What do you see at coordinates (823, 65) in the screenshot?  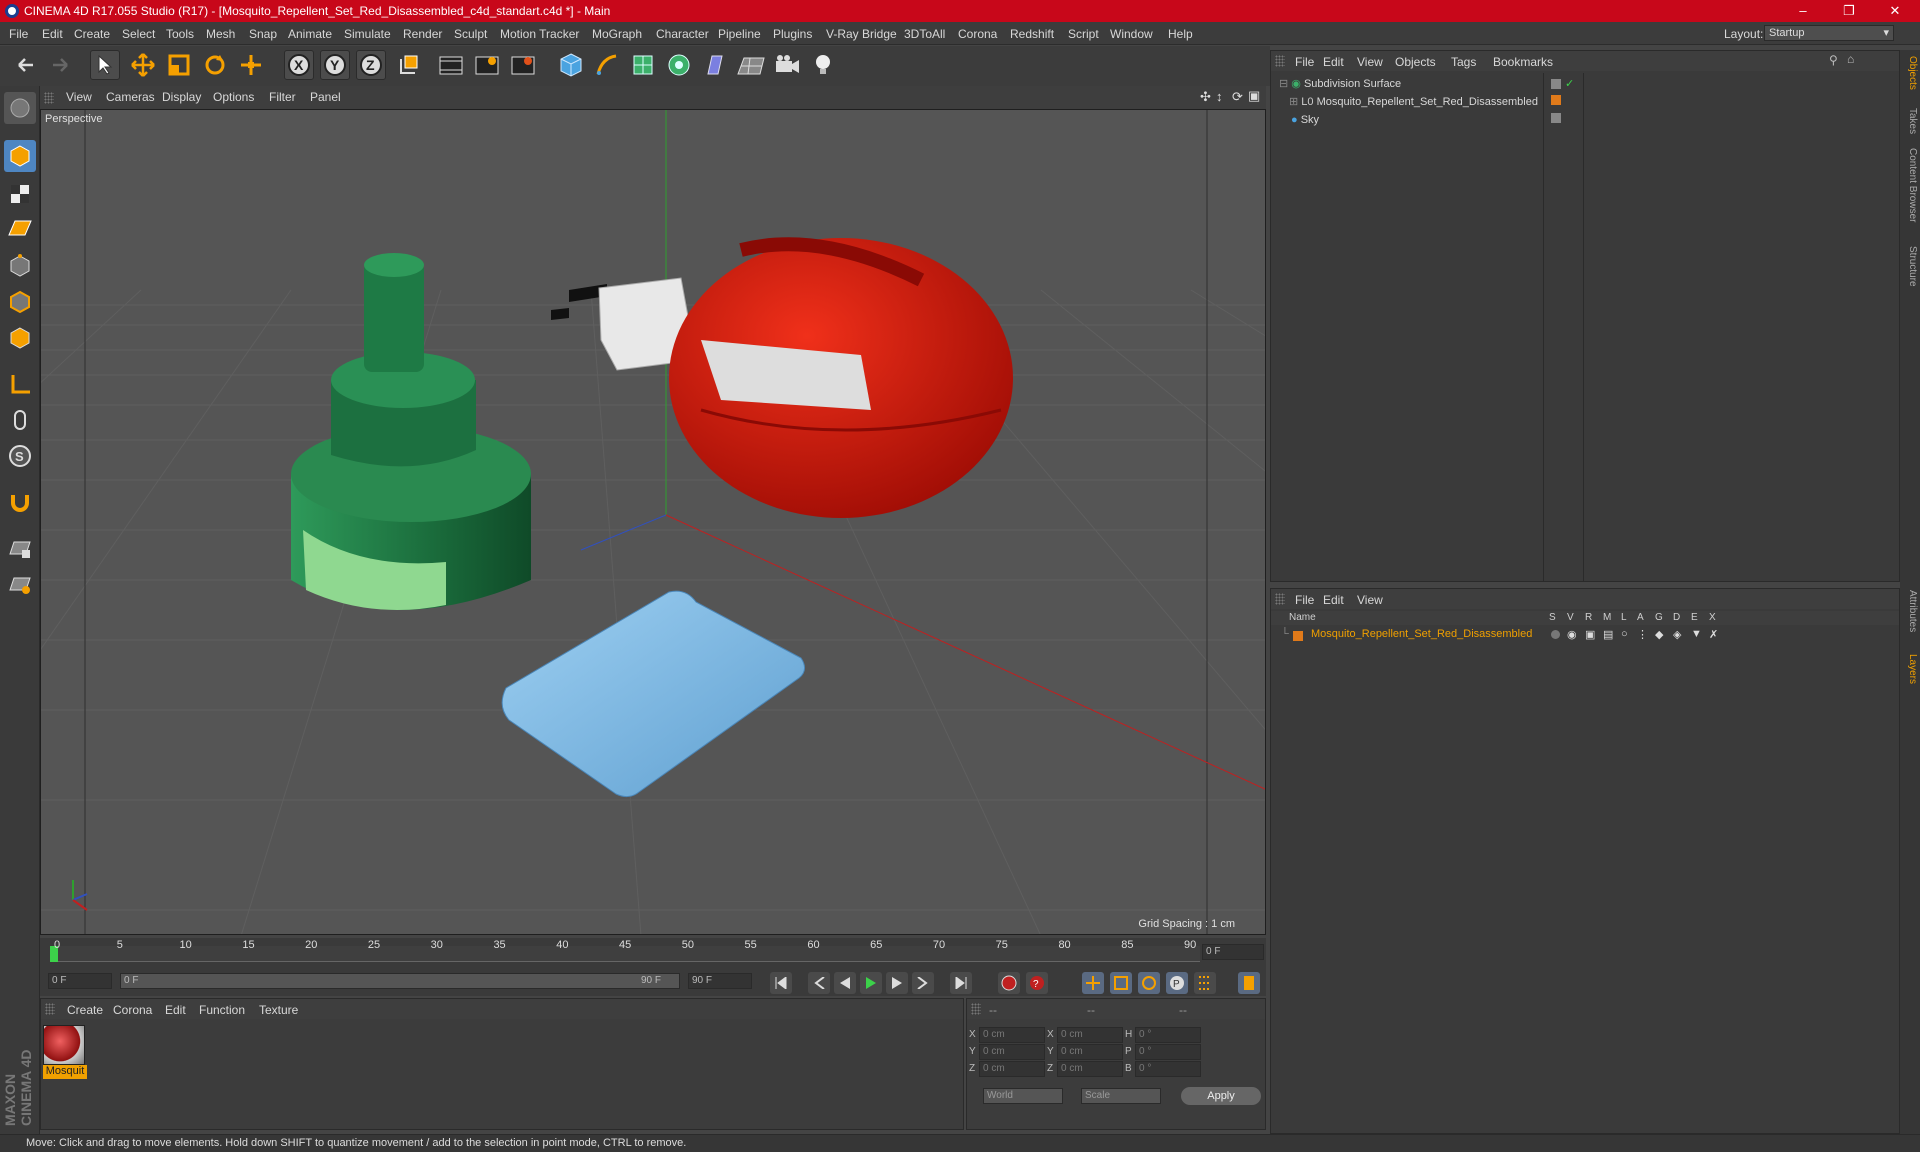 I see `light-icon` at bounding box center [823, 65].